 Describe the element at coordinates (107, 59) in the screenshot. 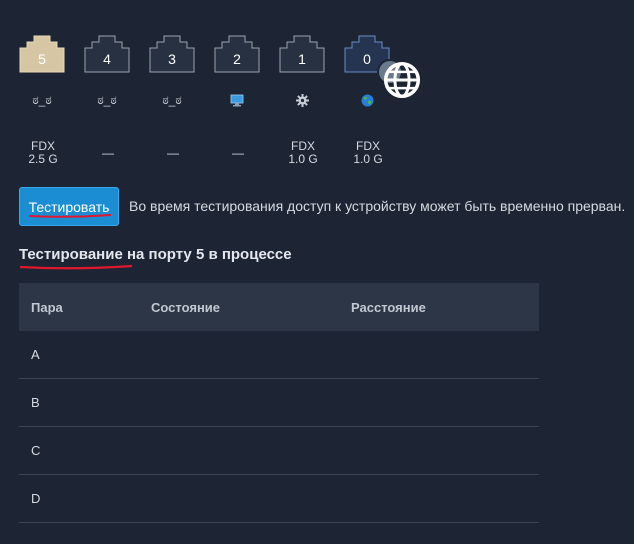

I see `port-number: 4` at that location.